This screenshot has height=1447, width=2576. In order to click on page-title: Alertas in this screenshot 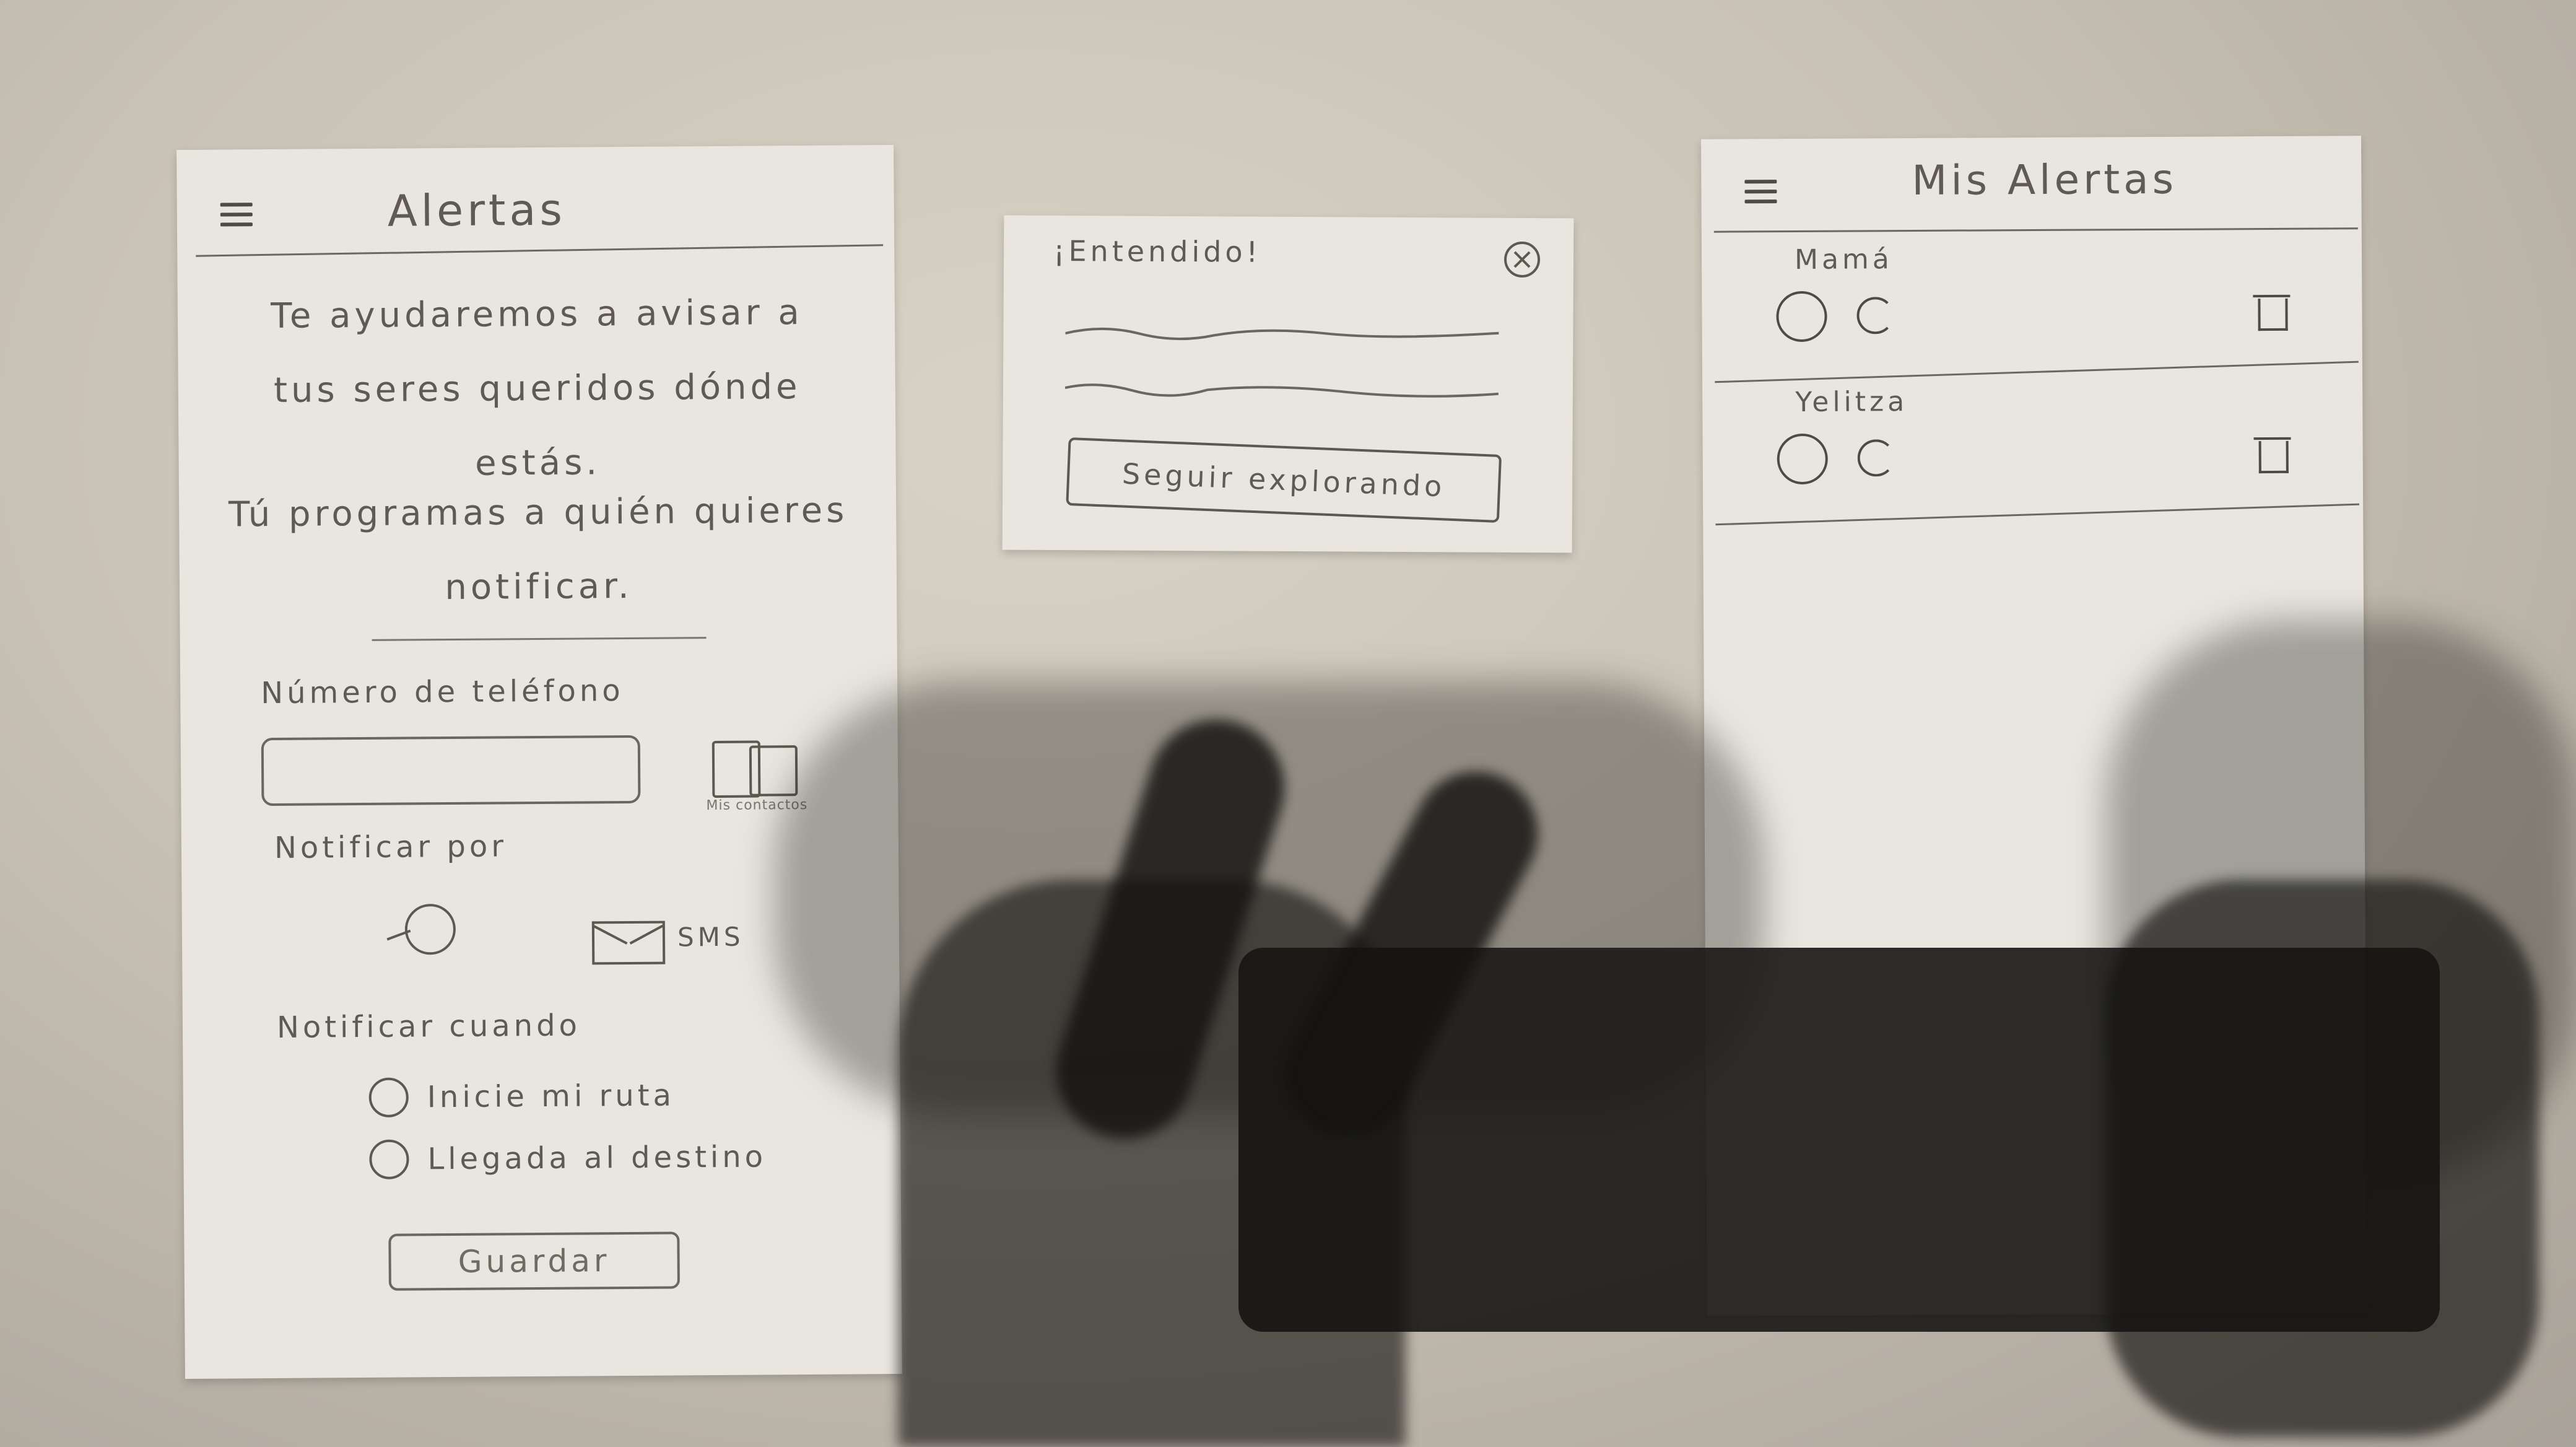, I will do `click(477, 211)`.